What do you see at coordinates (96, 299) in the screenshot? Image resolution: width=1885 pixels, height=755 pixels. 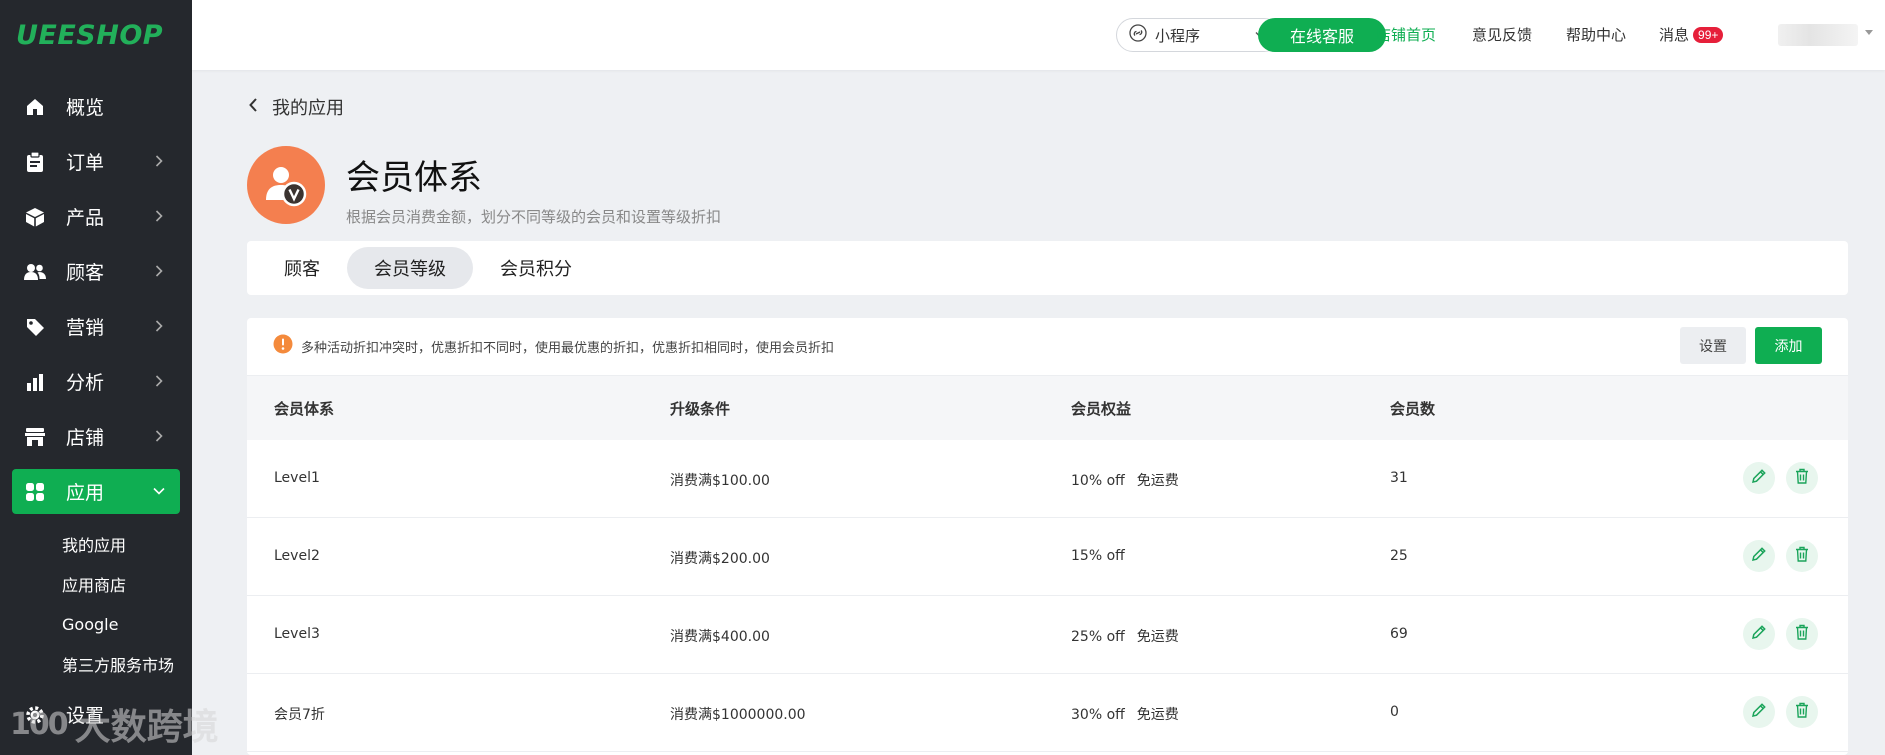 I see `sidebar-nav: 概览 订单 产品 顾客 营销 分析 店铺 应用` at bounding box center [96, 299].